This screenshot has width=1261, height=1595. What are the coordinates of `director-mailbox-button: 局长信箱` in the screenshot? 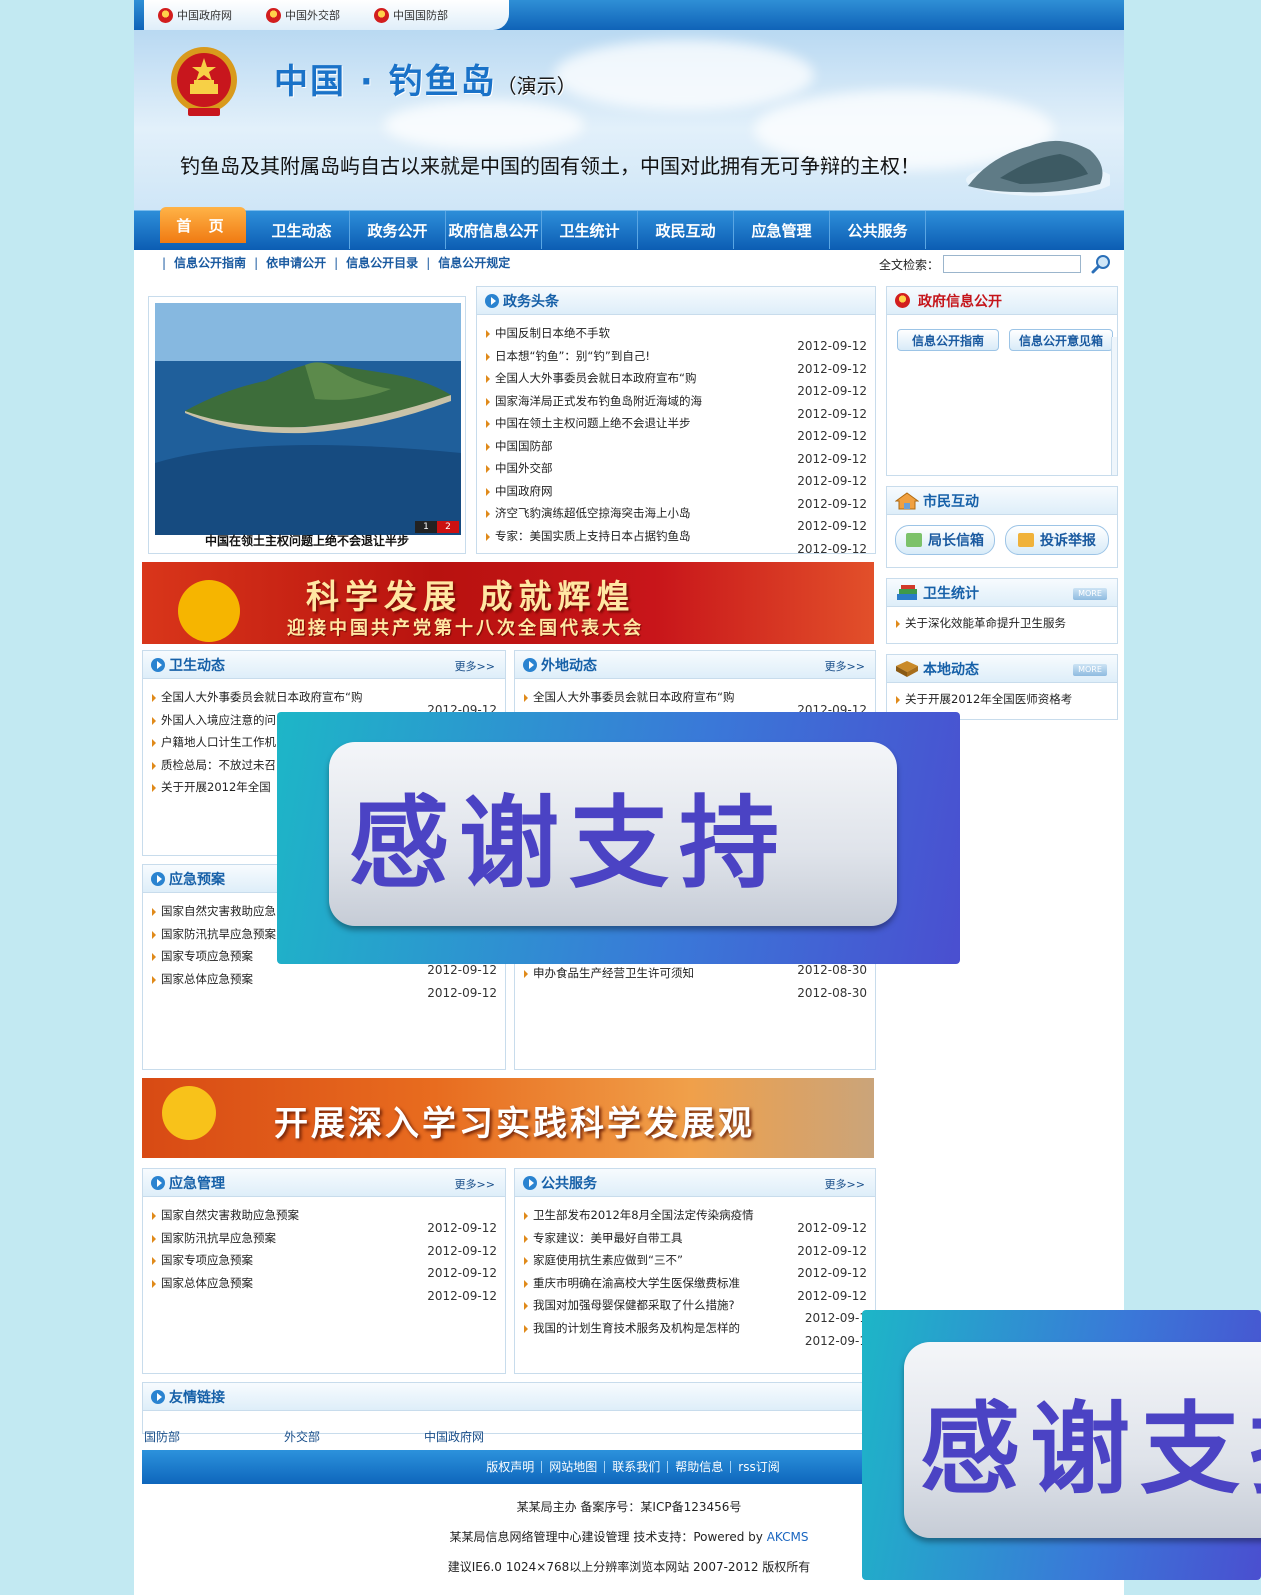 It's located at (945, 540).